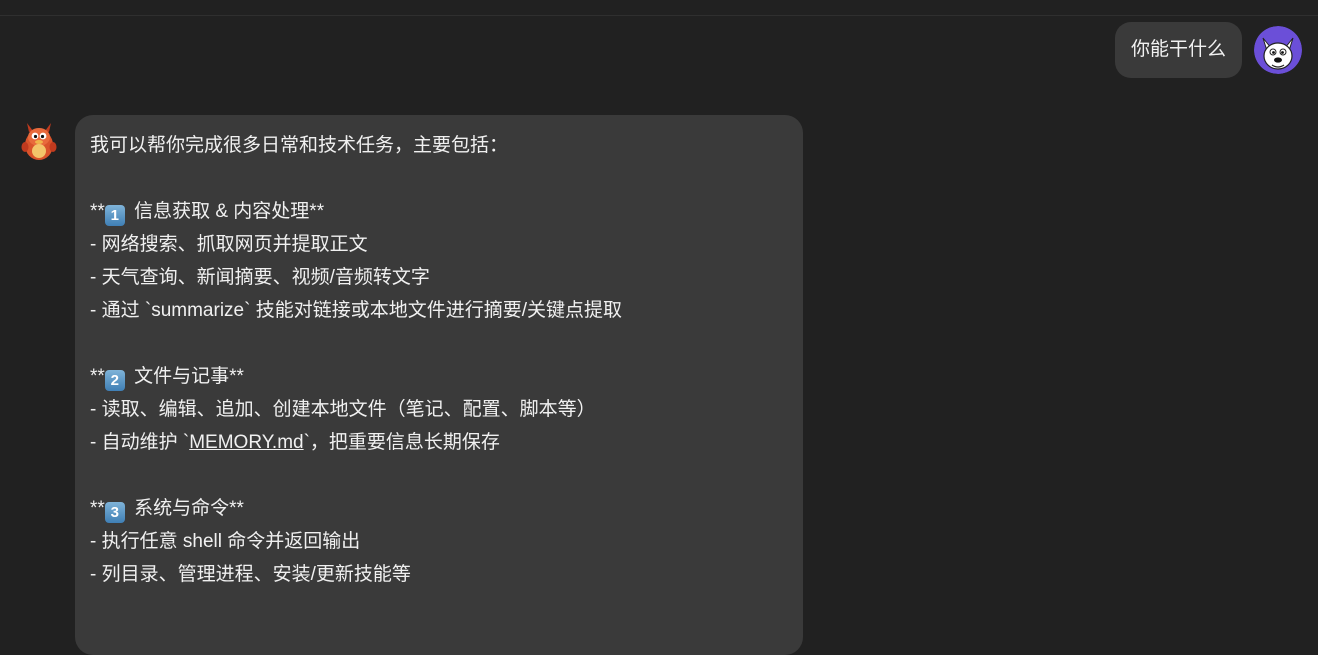 The image size is (1318, 655). I want to click on section-2-item: - 读取、编辑、追加、创建本地文件（笔记、配置、脚本等）, so click(343, 409).